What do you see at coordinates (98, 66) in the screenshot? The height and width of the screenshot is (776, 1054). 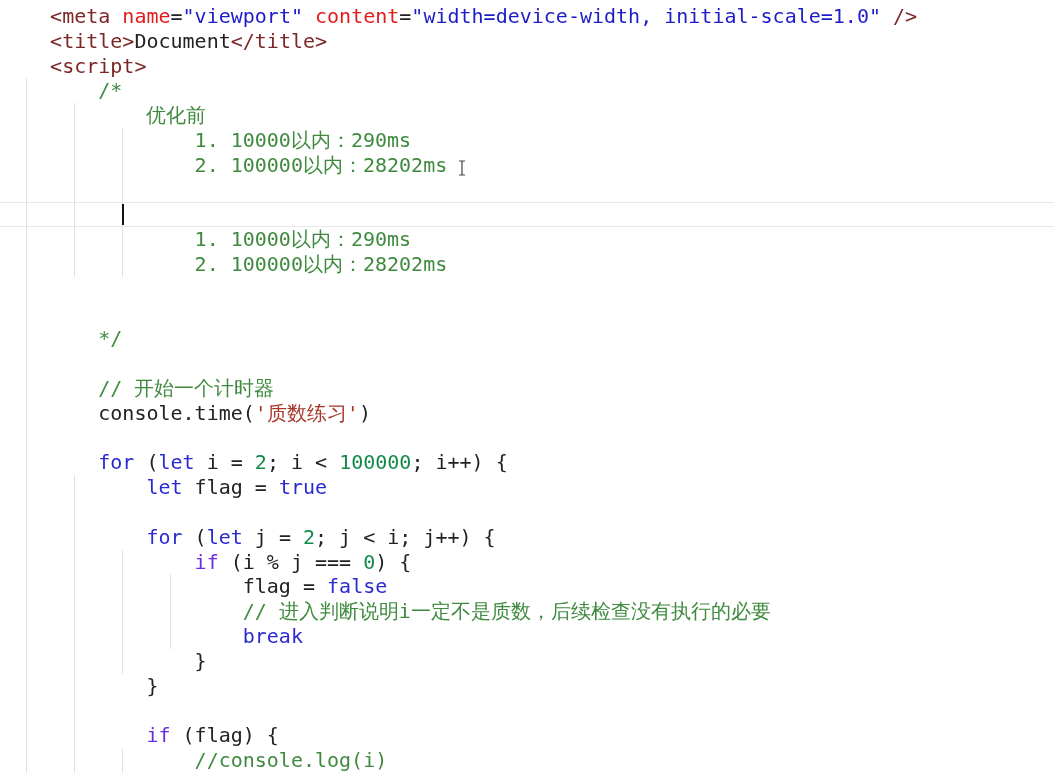 I see `code-line: <script>` at bounding box center [98, 66].